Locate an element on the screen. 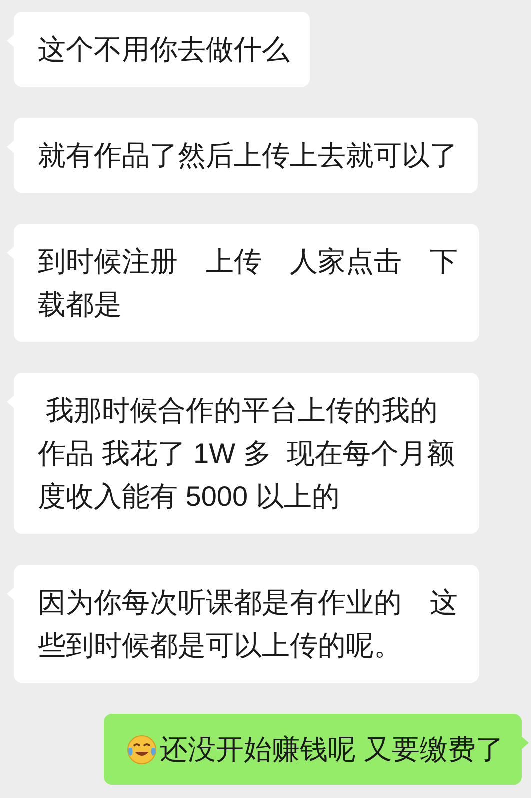  message-text: 就有作品了然后上传上去就可以了 is located at coordinates (248, 156).